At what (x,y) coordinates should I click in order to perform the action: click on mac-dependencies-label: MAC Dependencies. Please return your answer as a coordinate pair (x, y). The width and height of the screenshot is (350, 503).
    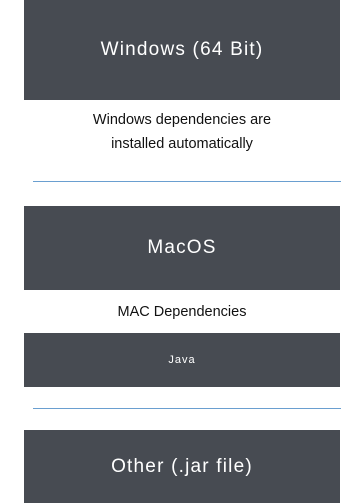
    Looking at the image, I should click on (182, 312).